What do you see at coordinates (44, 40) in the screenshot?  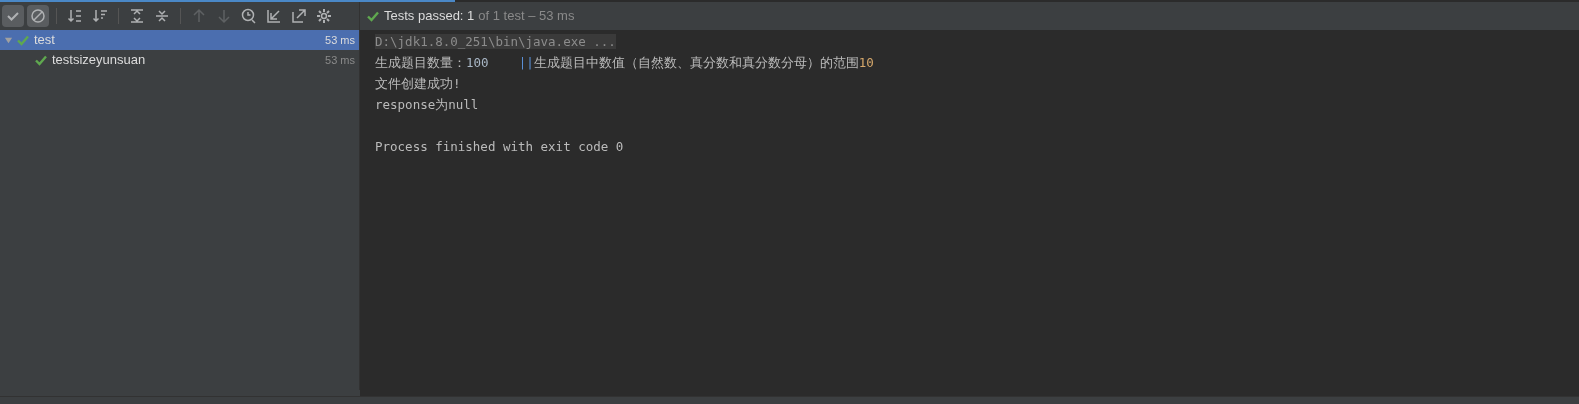 I see `test-name: test` at bounding box center [44, 40].